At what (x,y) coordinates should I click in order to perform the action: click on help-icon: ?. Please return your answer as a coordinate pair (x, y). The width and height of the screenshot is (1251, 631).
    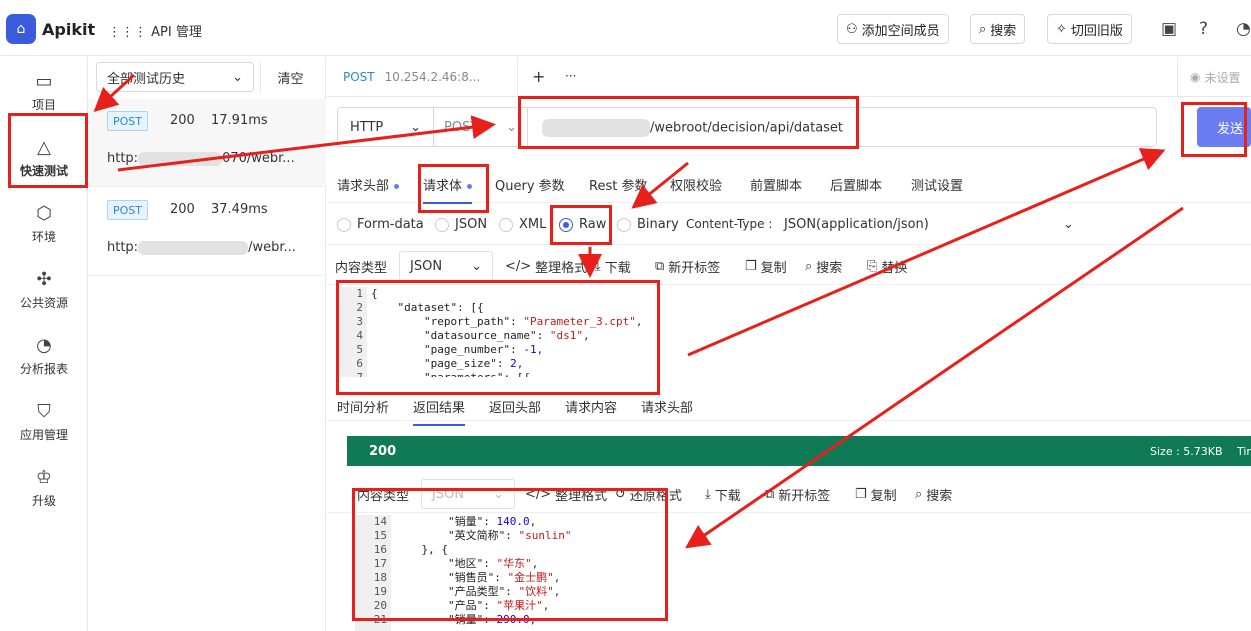
    Looking at the image, I should click on (1203, 29).